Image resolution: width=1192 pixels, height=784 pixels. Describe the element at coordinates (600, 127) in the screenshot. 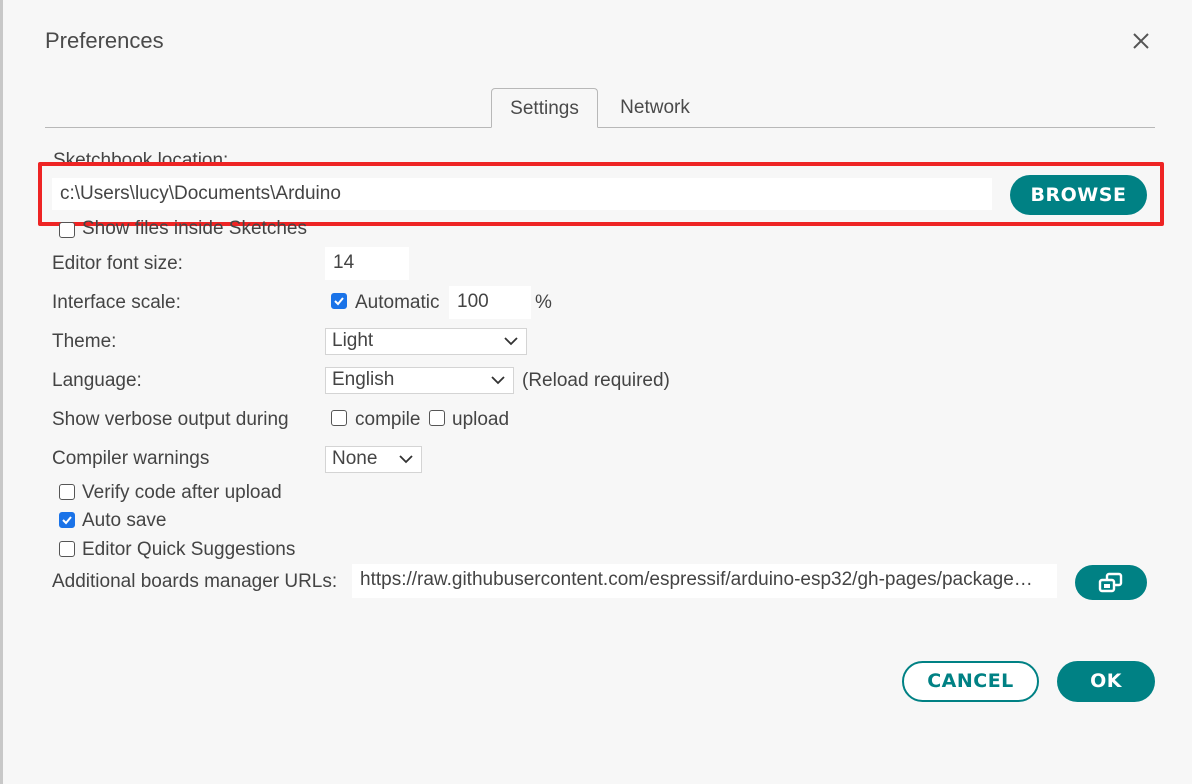

I see `tabs-divider` at that location.